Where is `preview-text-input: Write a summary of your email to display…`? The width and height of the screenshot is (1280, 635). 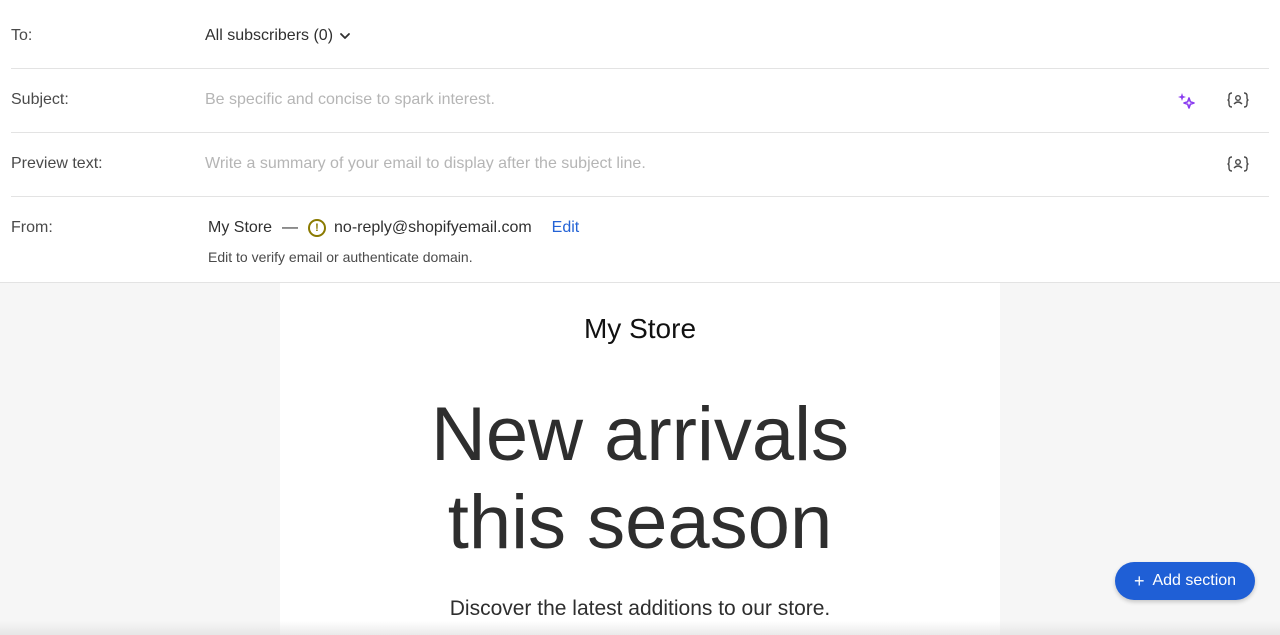 preview-text-input: Write a summary of your email to display… is located at coordinates (425, 164).